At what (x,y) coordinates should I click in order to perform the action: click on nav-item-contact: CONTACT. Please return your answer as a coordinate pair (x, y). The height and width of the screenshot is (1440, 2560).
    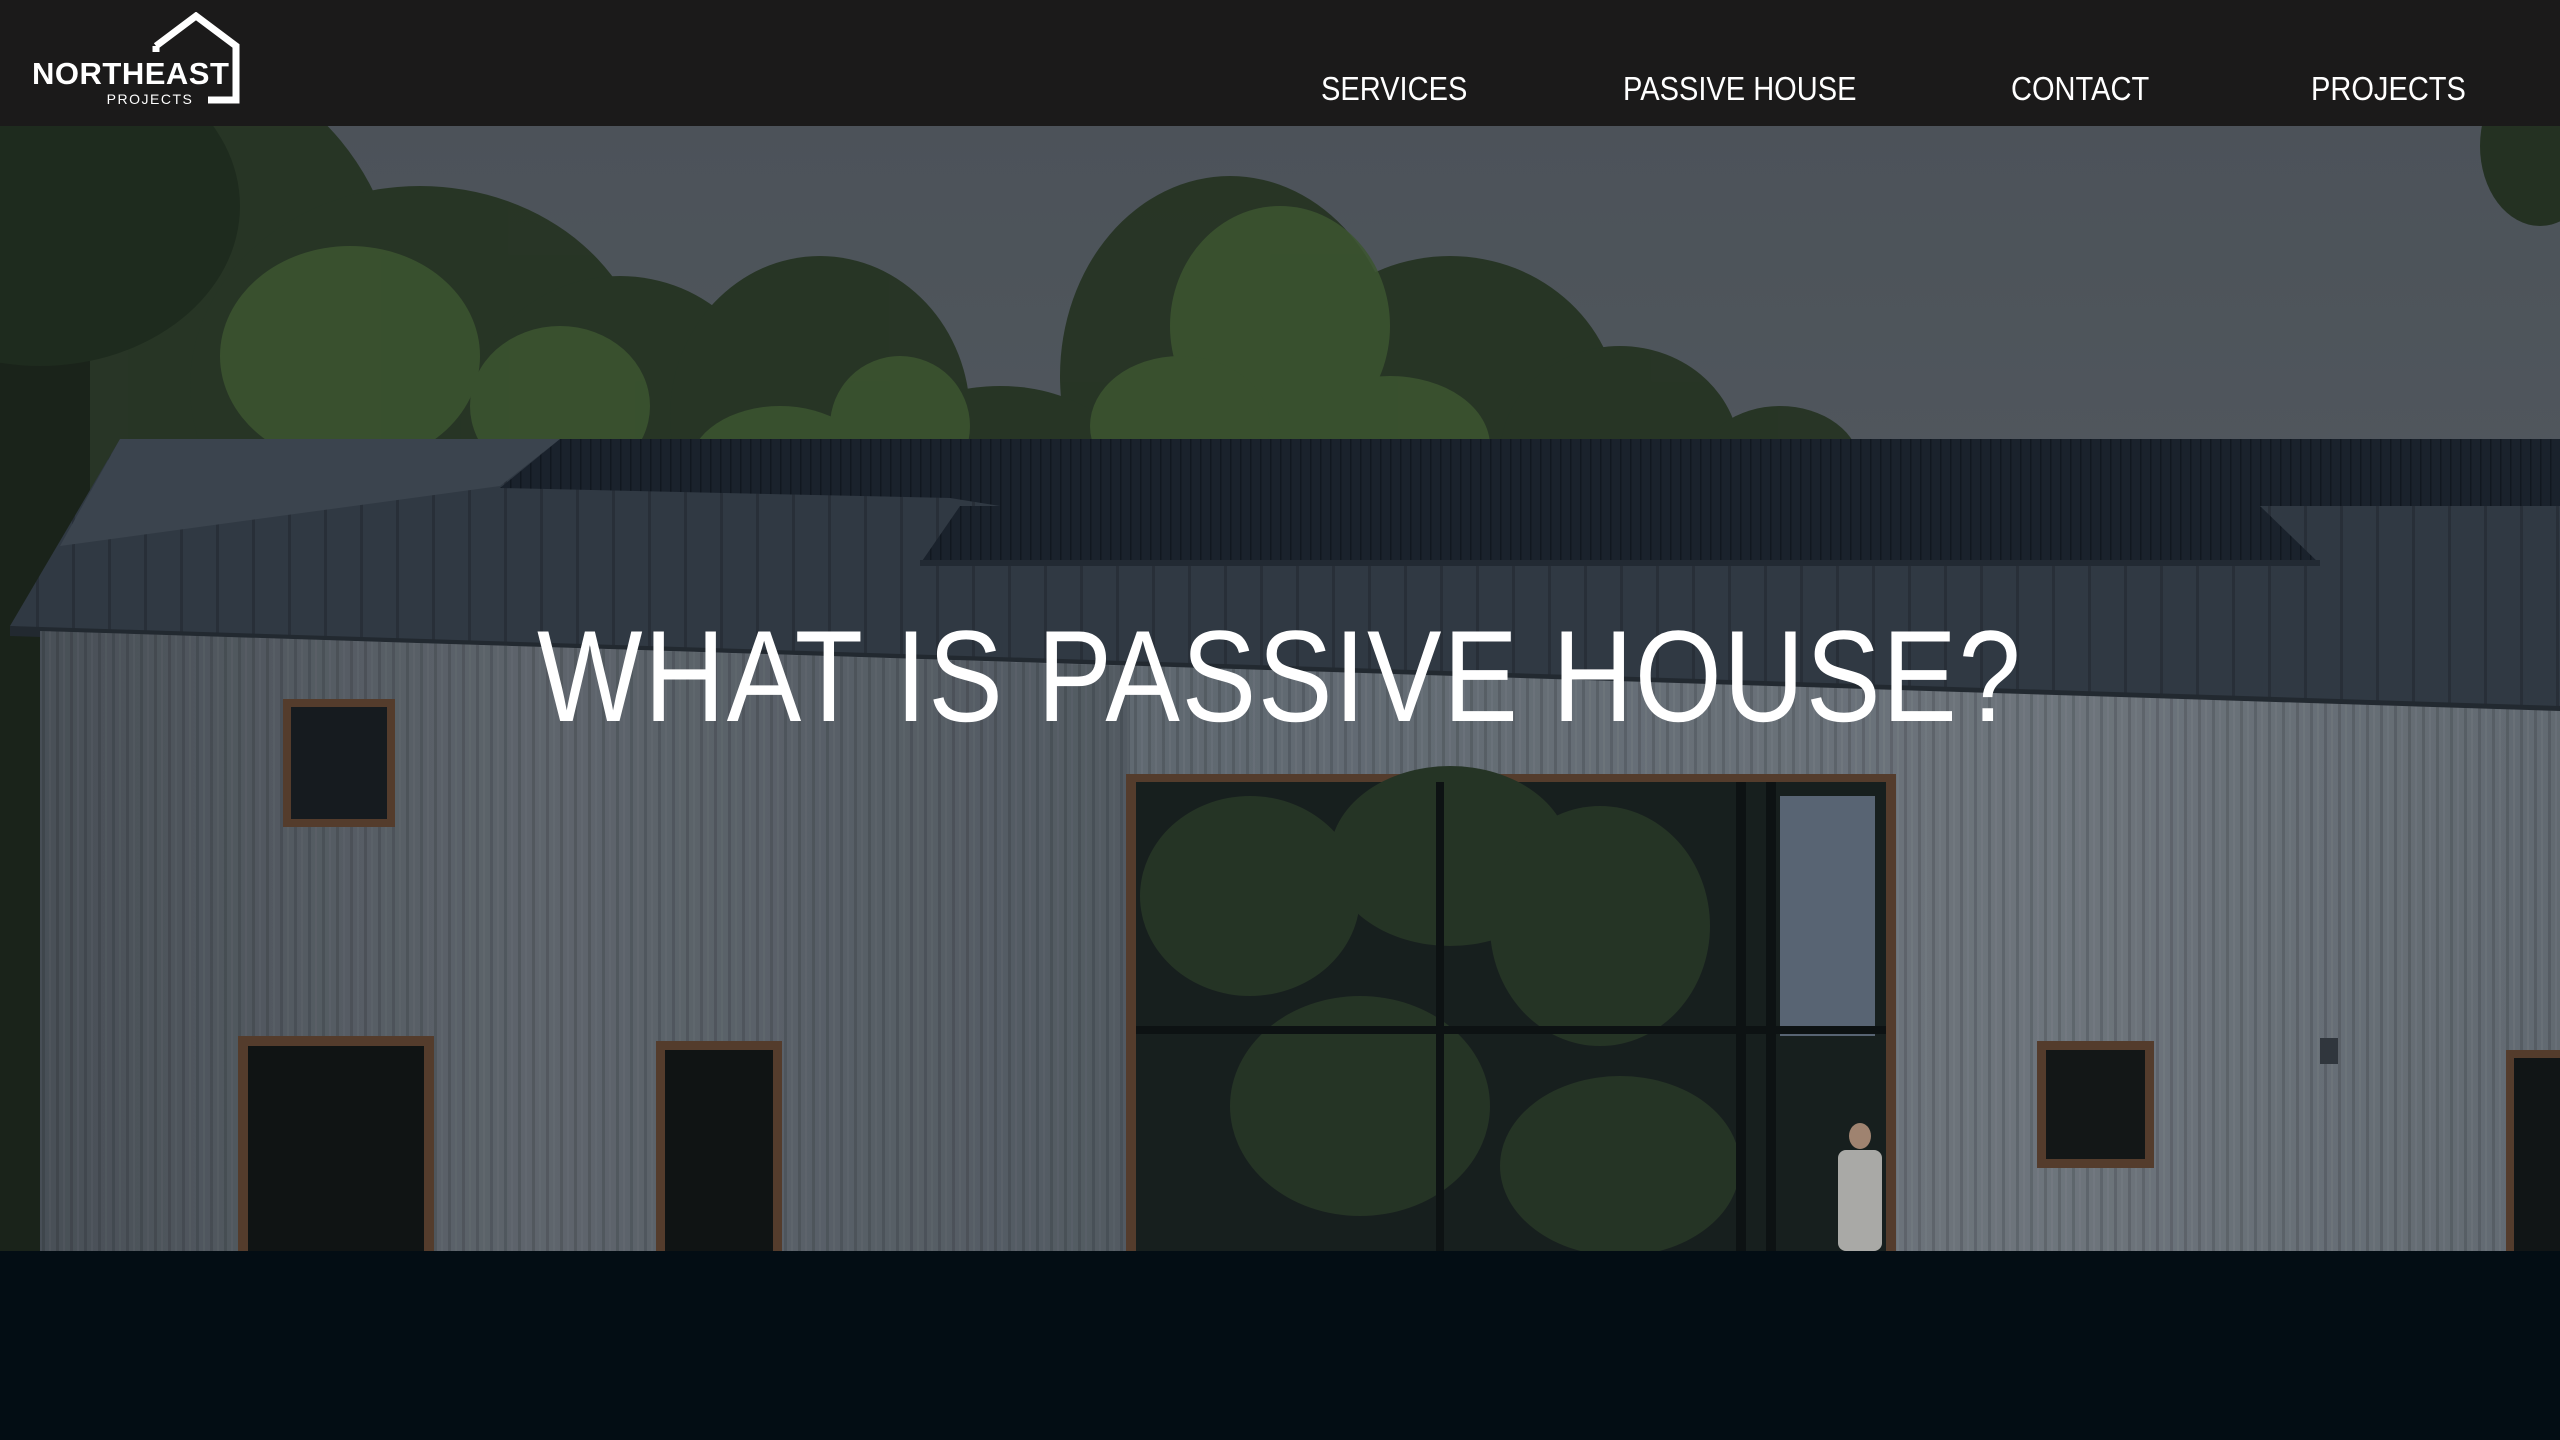
    Looking at the image, I should click on (2080, 88).